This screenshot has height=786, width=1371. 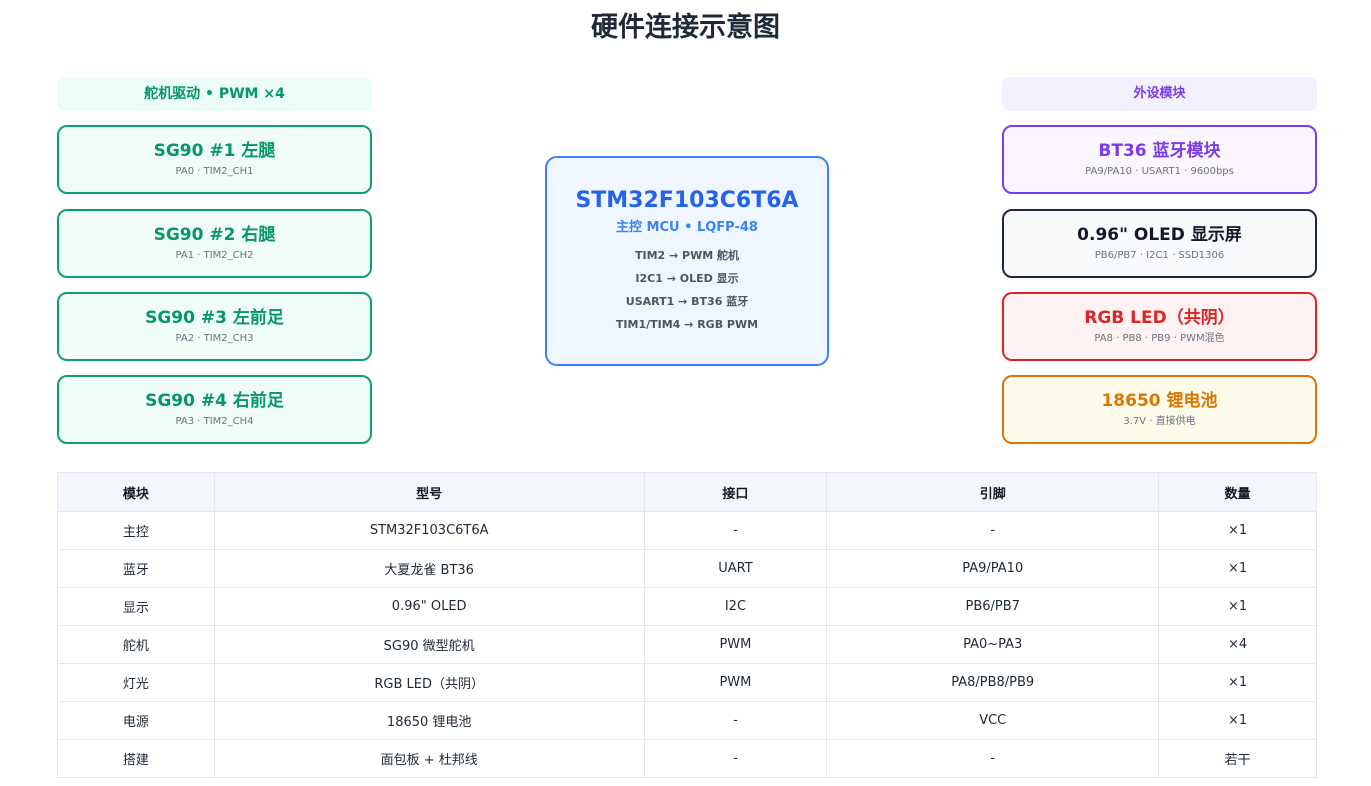 What do you see at coordinates (429, 720) in the screenshot?
I see `cell-model: 18650 锂电池` at bounding box center [429, 720].